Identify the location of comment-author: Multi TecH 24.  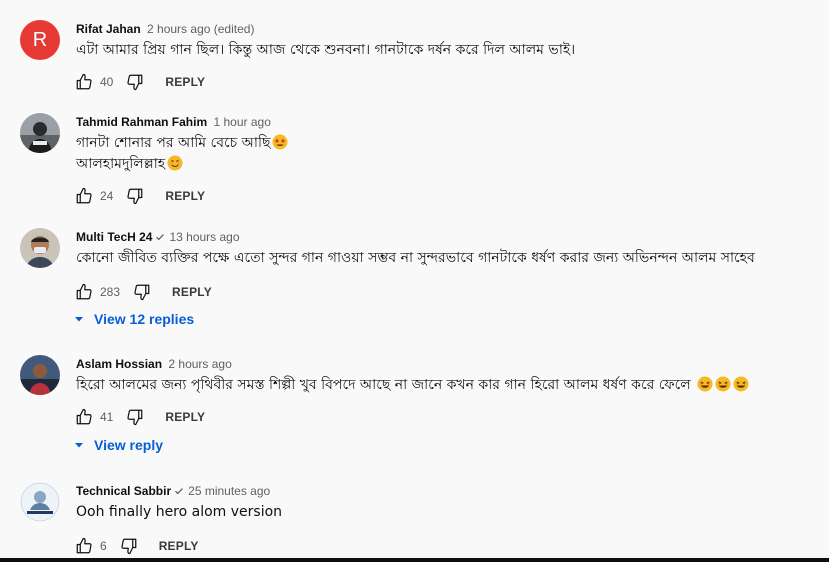
(114, 237).